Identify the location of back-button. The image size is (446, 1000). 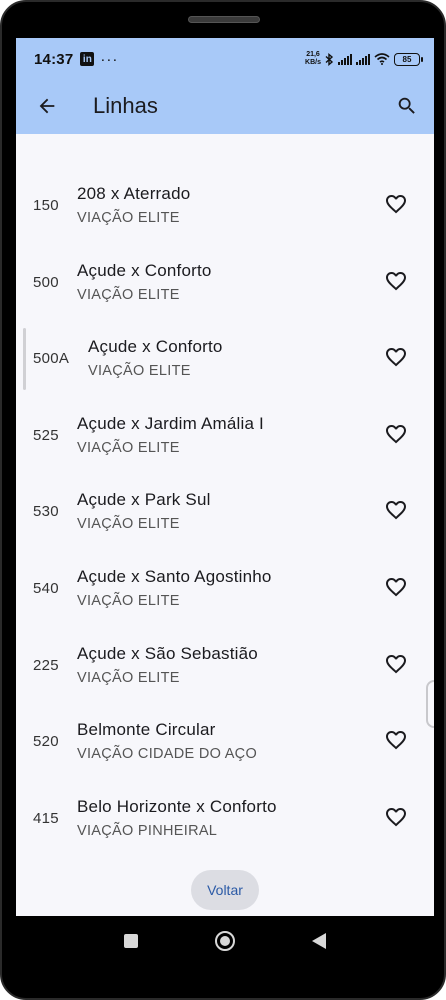
(47, 106).